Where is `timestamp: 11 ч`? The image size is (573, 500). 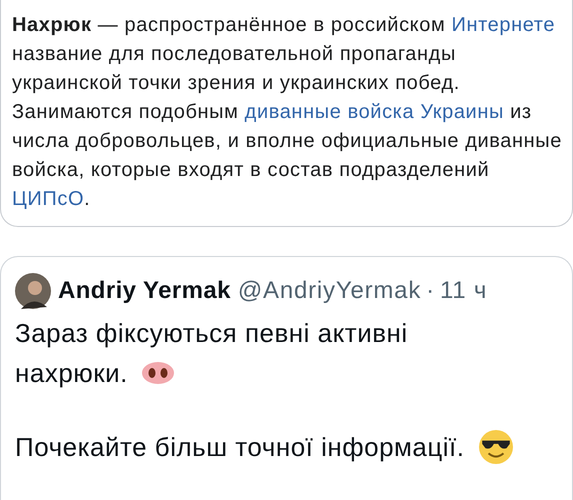 timestamp: 11 ч is located at coordinates (464, 291).